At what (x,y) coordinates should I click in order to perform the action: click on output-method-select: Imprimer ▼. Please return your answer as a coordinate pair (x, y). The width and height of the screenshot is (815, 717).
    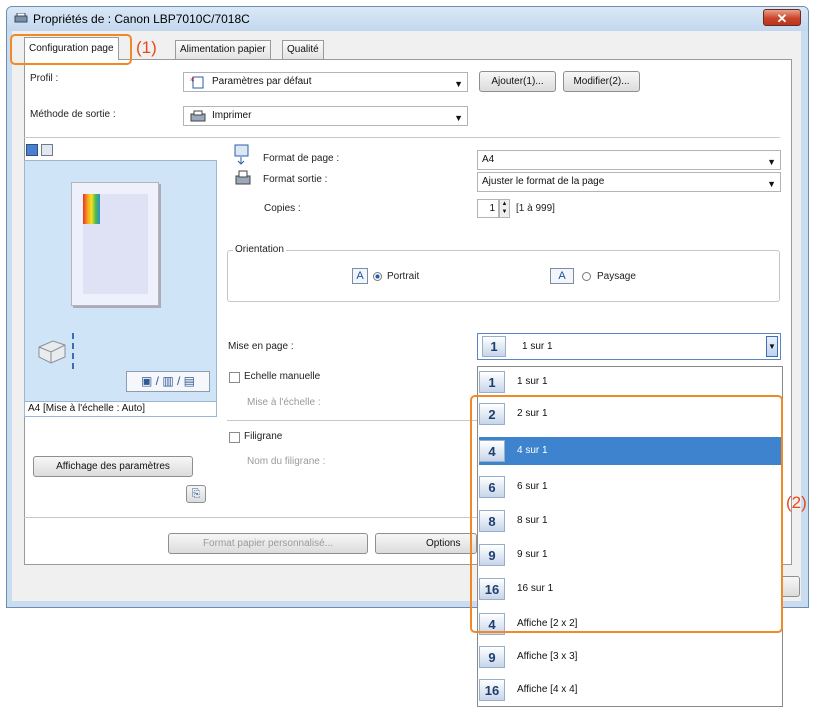
    Looking at the image, I should click on (325, 116).